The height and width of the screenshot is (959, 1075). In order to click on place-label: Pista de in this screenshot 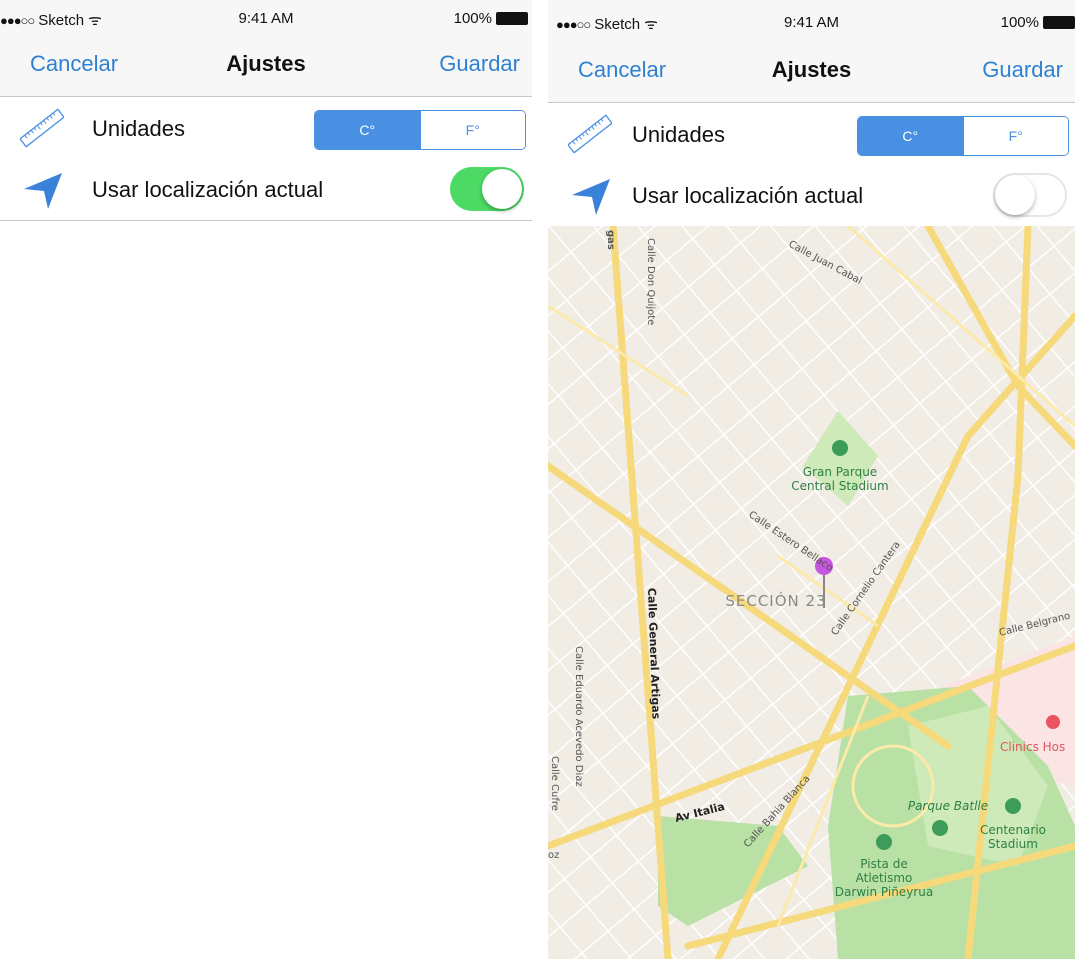, I will do `click(883, 864)`.